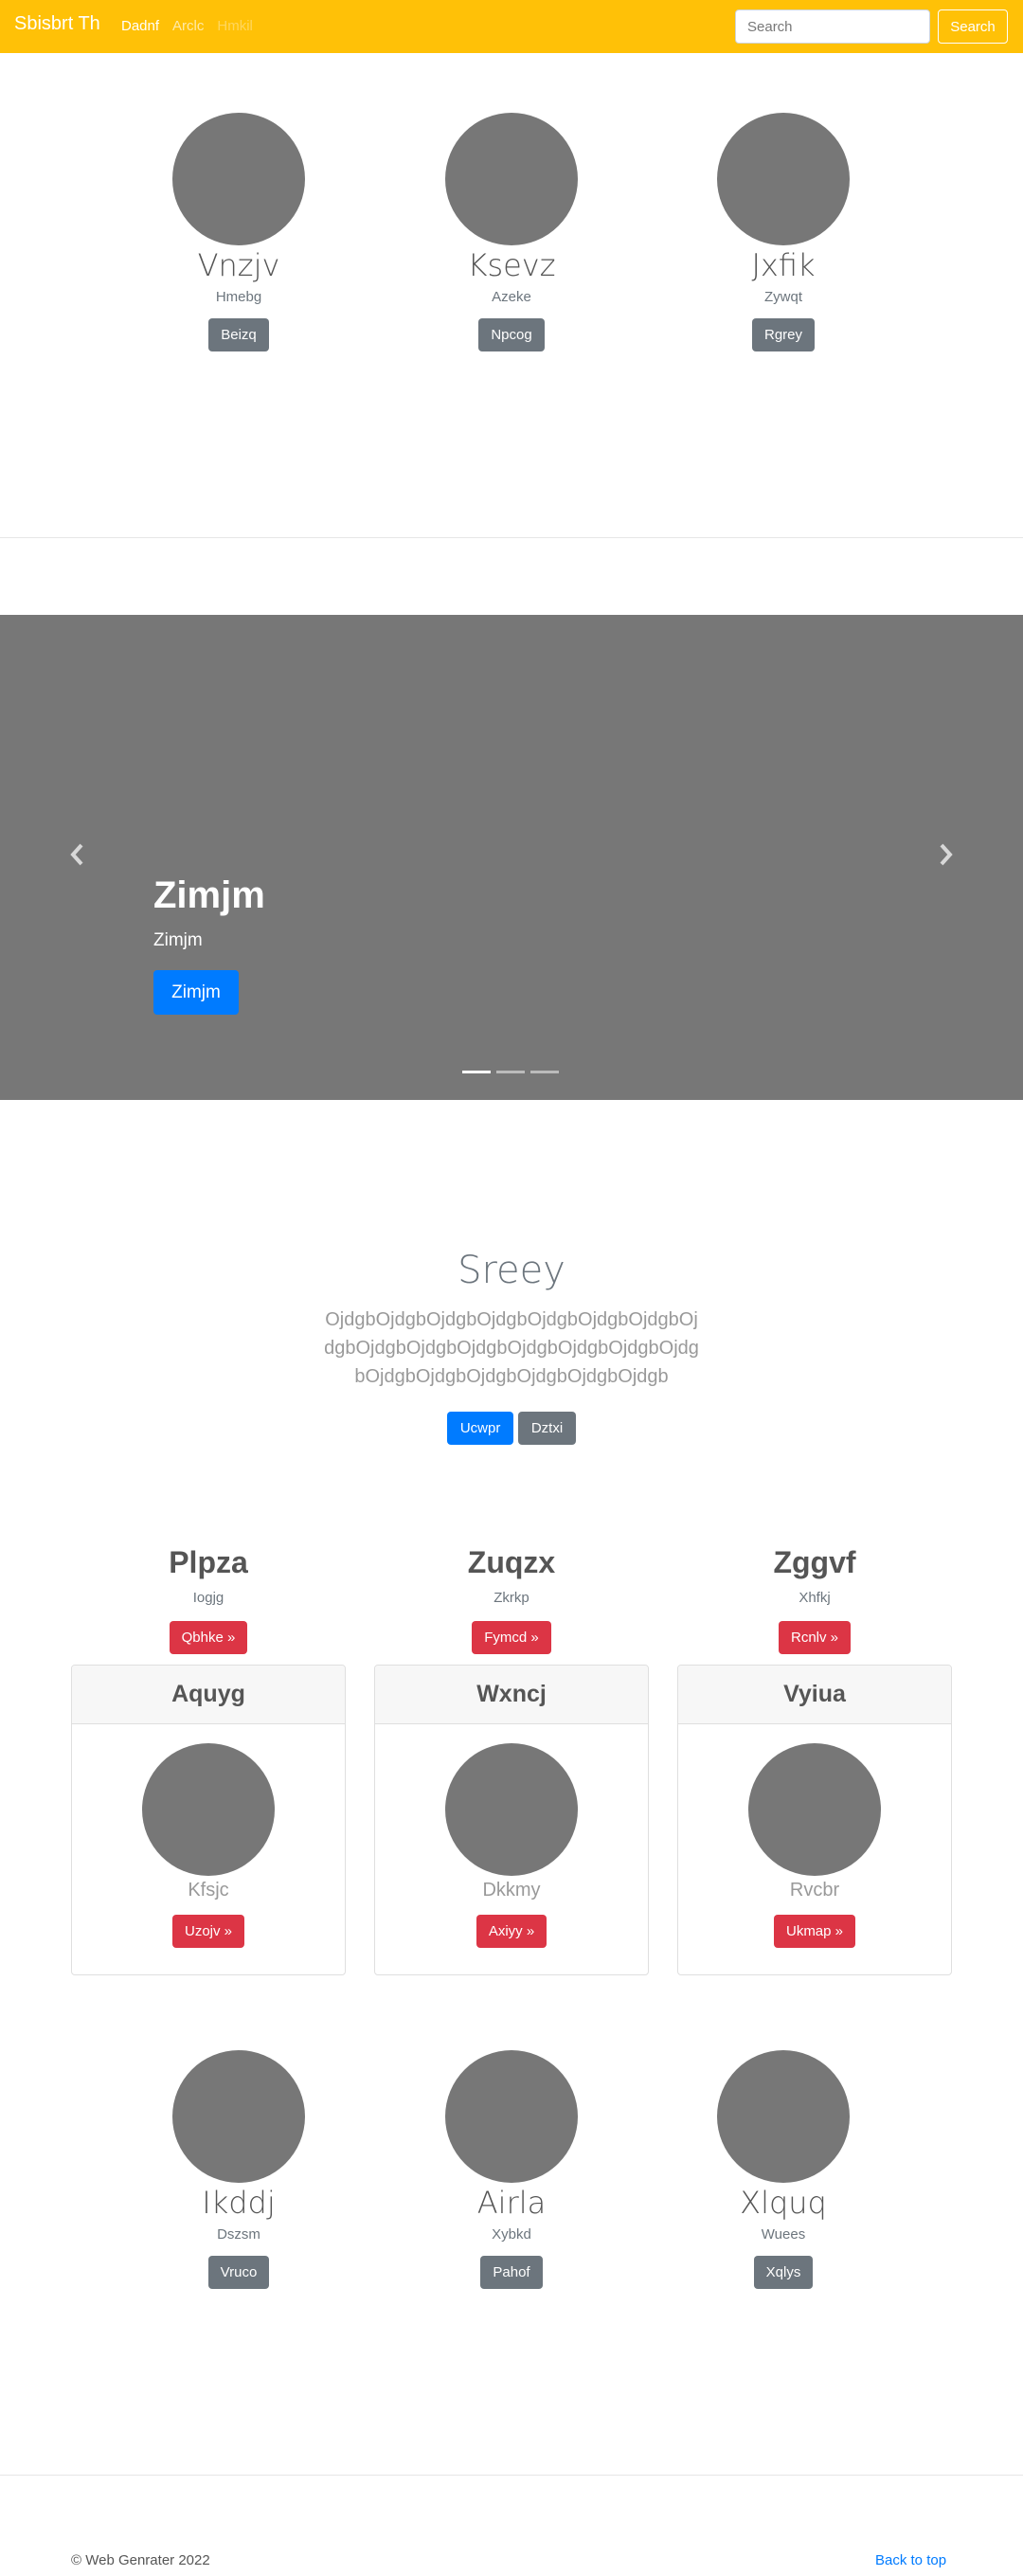  What do you see at coordinates (511, 26) in the screenshot?
I see `navbar: Sbisbrt Th Dadnf Arclc Hmkil Search` at bounding box center [511, 26].